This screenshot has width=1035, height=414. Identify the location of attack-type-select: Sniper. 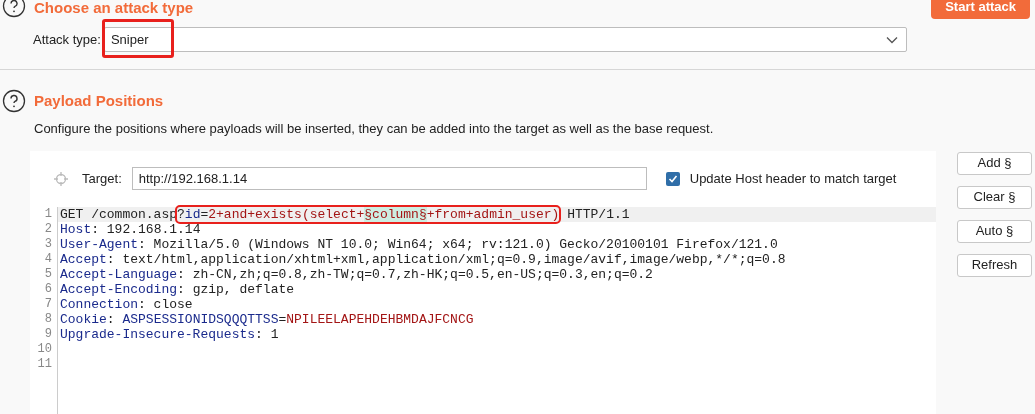
(505, 39).